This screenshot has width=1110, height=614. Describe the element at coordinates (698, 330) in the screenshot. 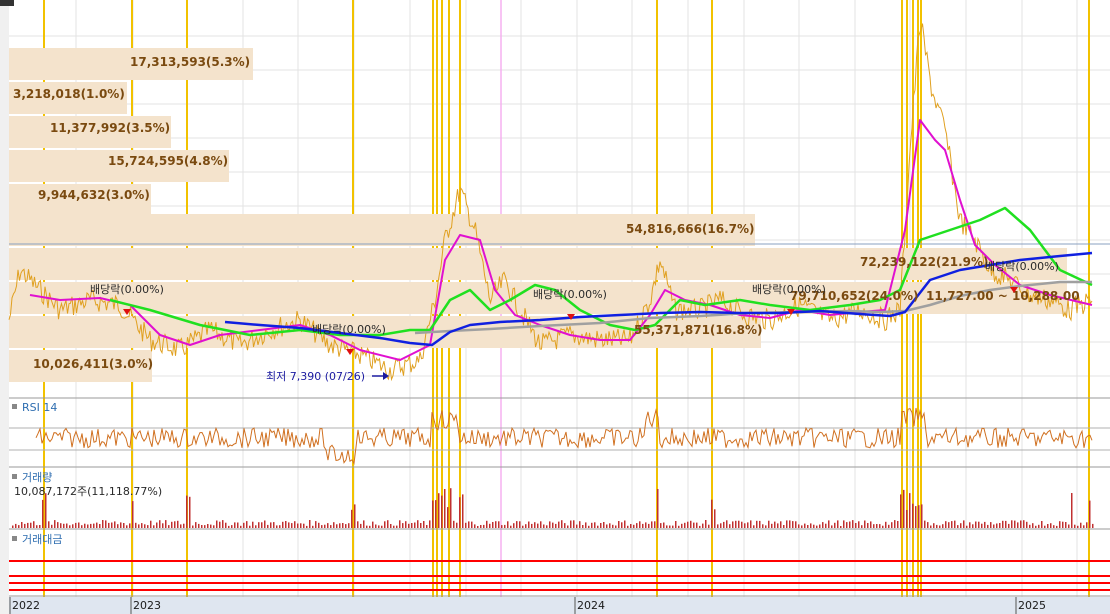

I see `profile-label: 55,371,871(16.8%)` at that location.